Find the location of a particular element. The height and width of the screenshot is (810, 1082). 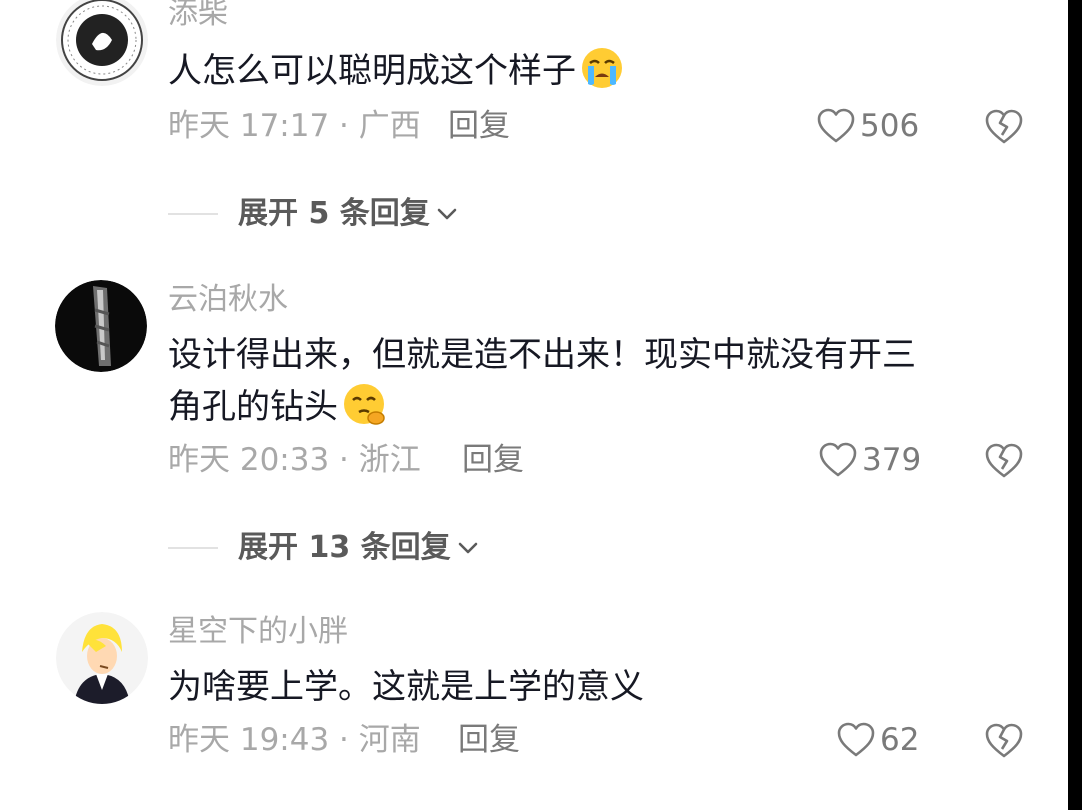

username: 云泊秋水 is located at coordinates (228, 300).